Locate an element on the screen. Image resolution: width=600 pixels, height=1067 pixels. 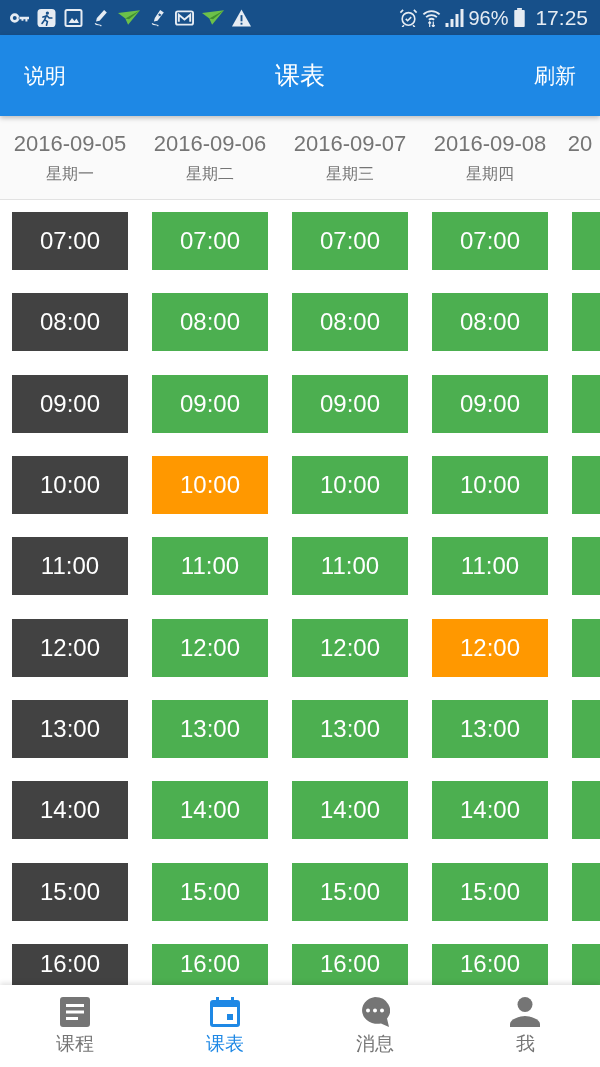
calendar-icon is located at coordinates (225, 1012).